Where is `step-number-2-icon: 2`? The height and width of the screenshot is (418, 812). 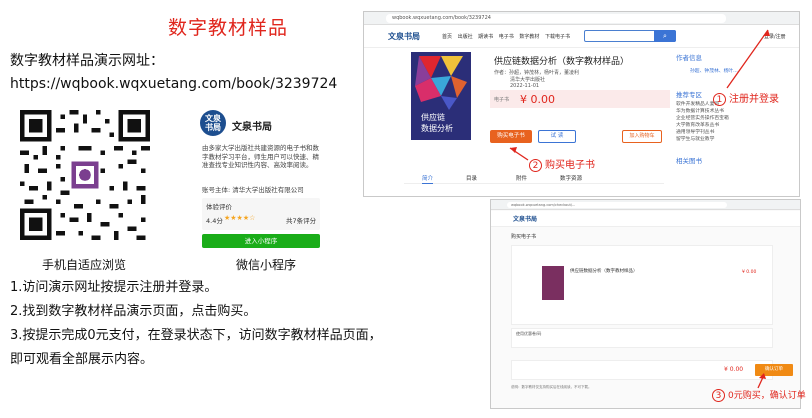
step-number-2-icon: 2 is located at coordinates (535, 165).